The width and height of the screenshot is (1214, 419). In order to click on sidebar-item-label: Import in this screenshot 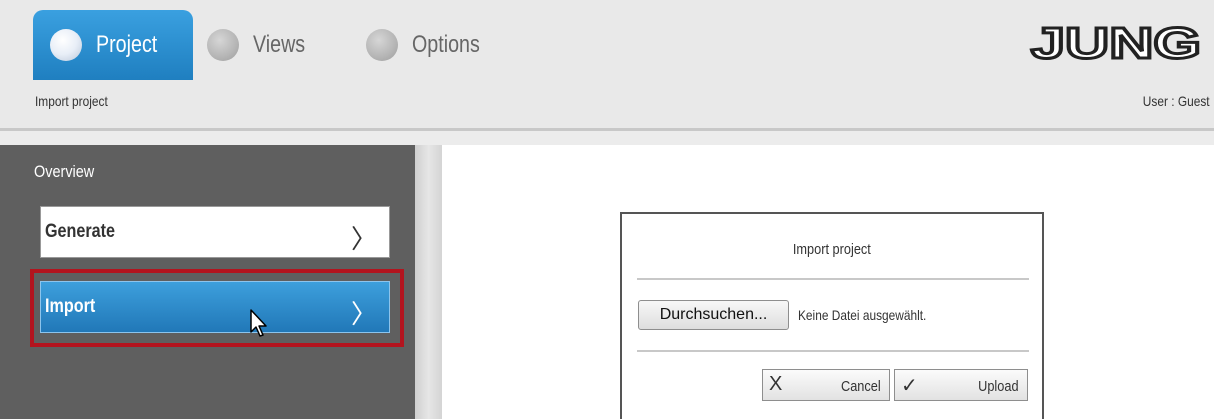, I will do `click(70, 306)`.